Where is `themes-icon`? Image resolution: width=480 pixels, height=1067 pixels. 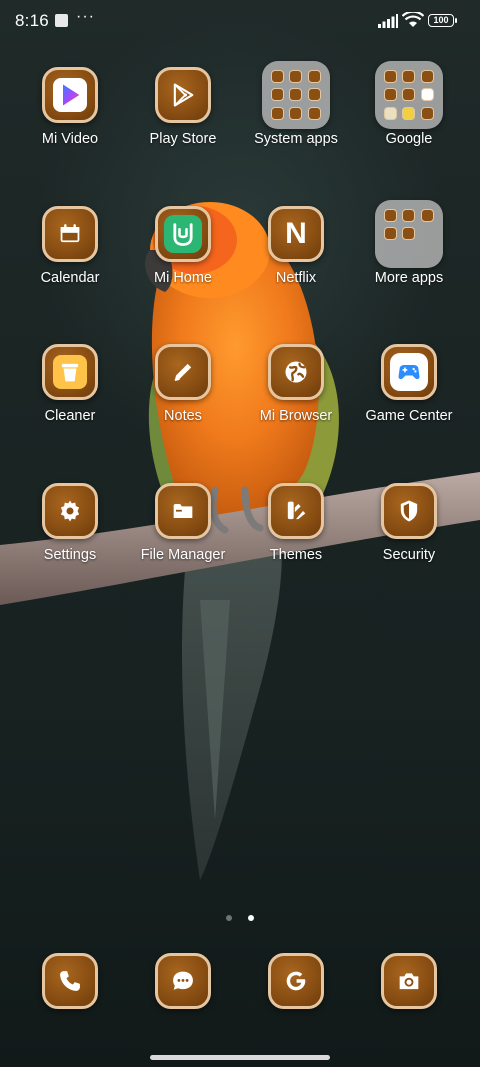
themes-icon is located at coordinates (296, 511).